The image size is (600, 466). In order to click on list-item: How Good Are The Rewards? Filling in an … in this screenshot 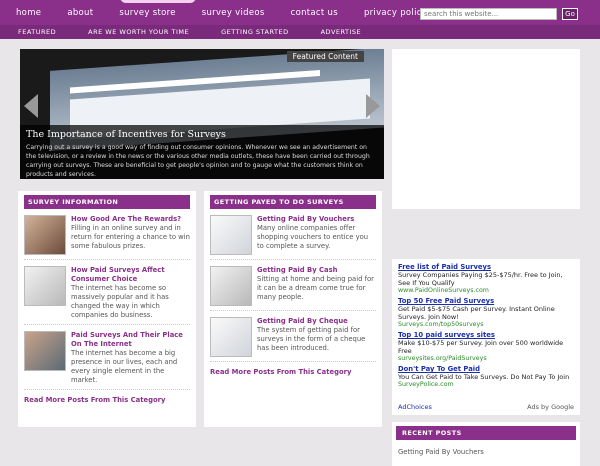, I will do `click(107, 237)`.